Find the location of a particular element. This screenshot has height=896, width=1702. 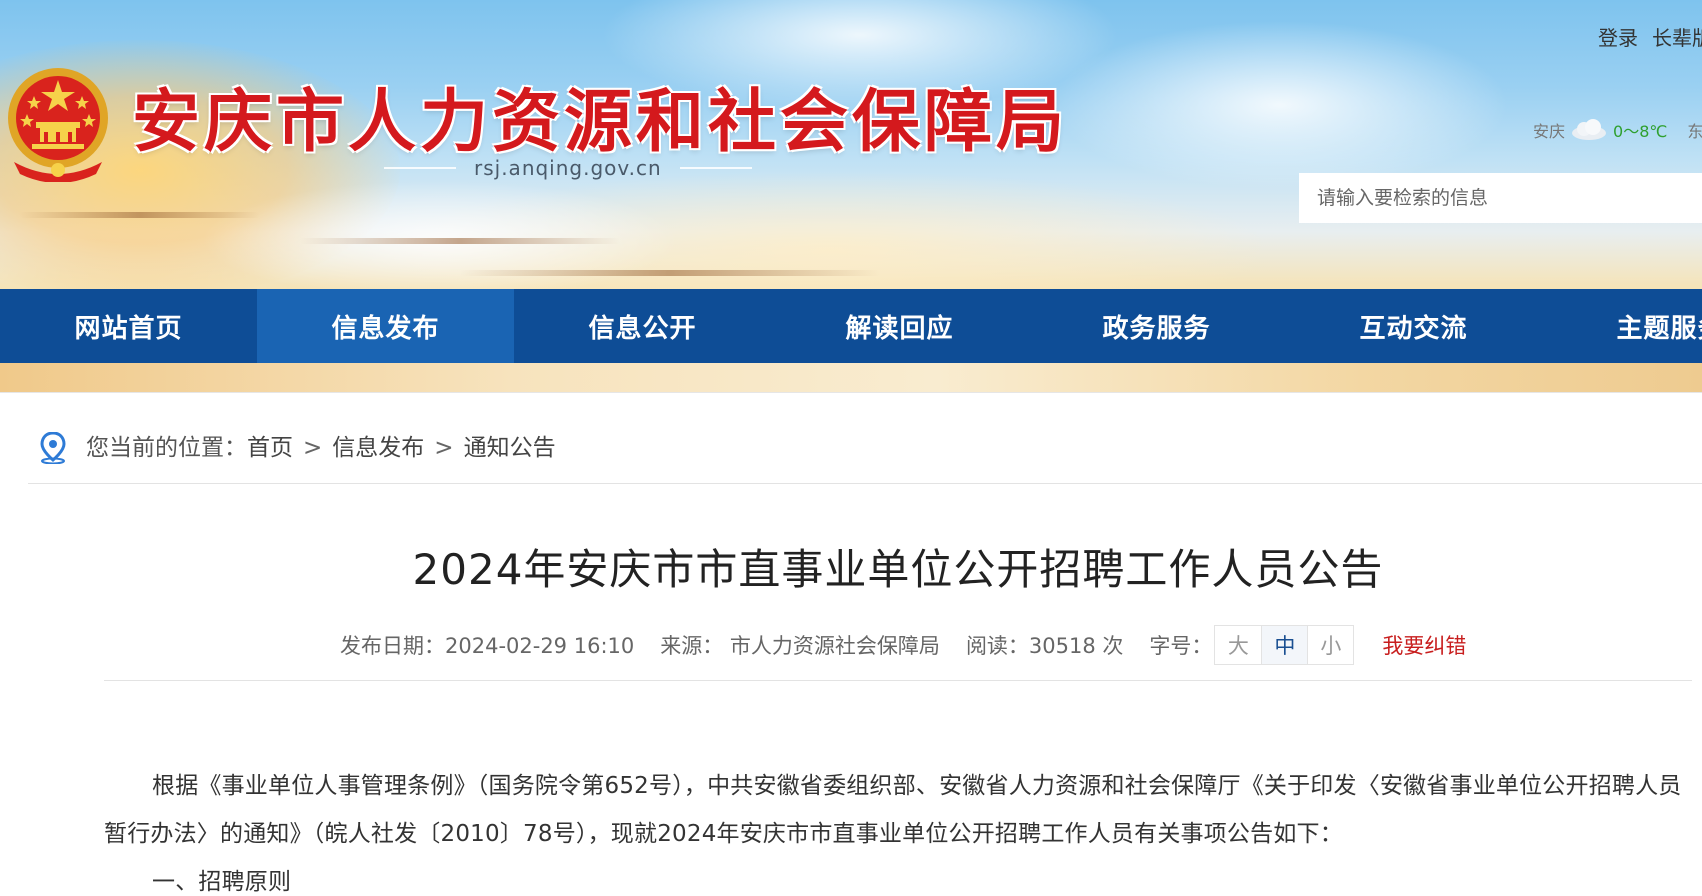

site-url: rsj.anqing.gov.cn is located at coordinates (568, 168).